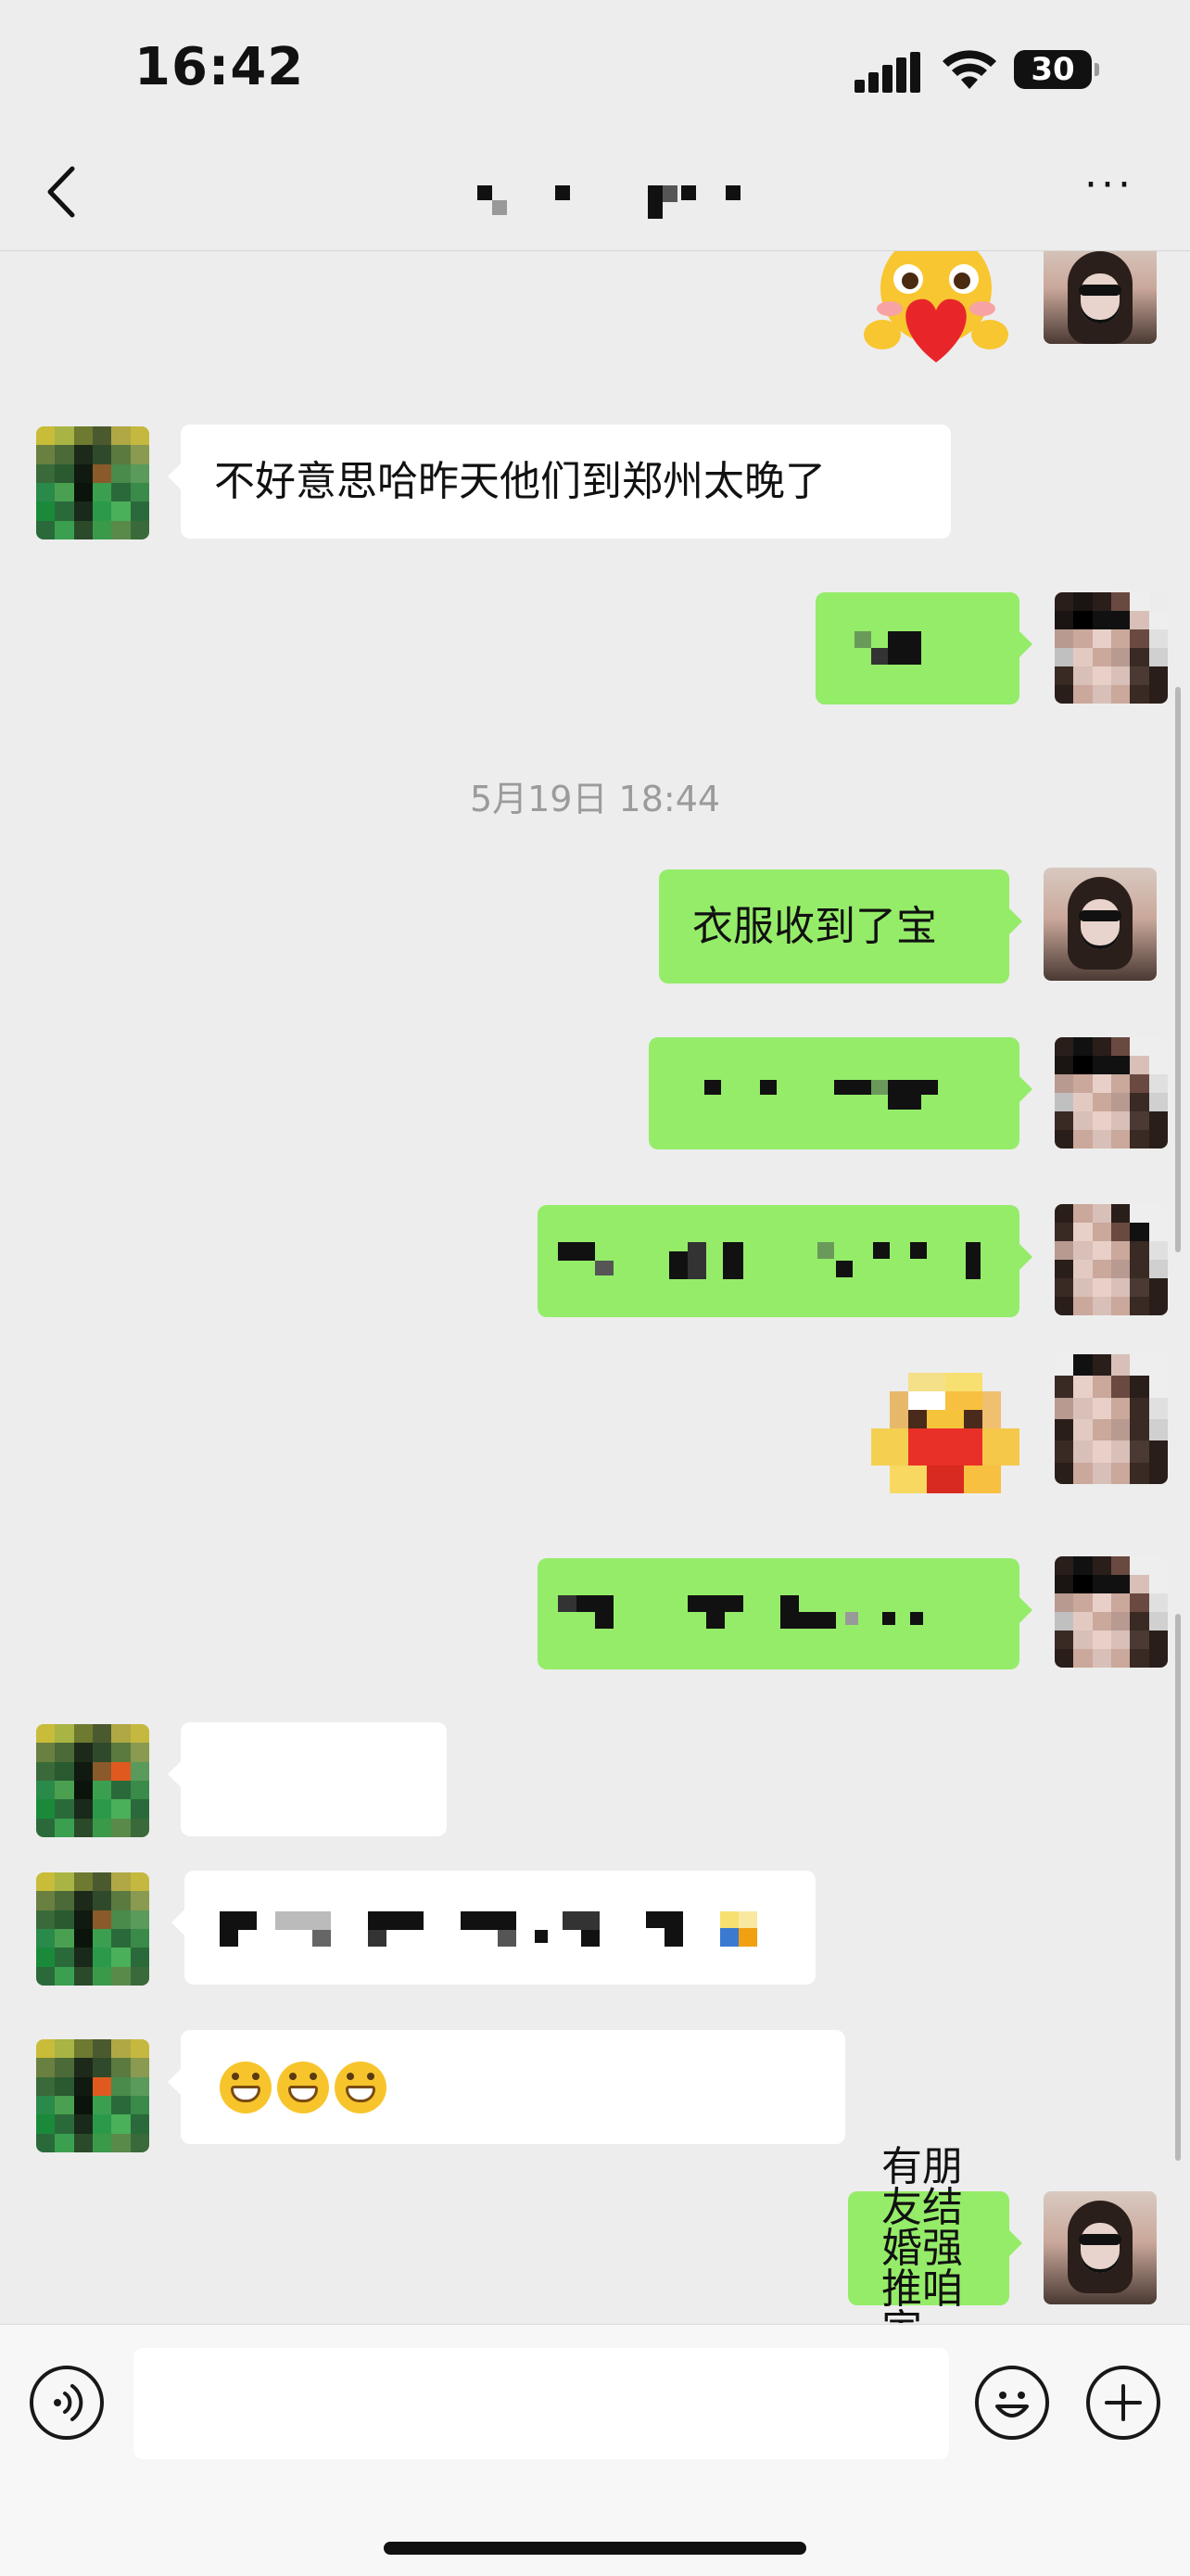  What do you see at coordinates (65, 191) in the screenshot?
I see `back-chevron-icon` at bounding box center [65, 191].